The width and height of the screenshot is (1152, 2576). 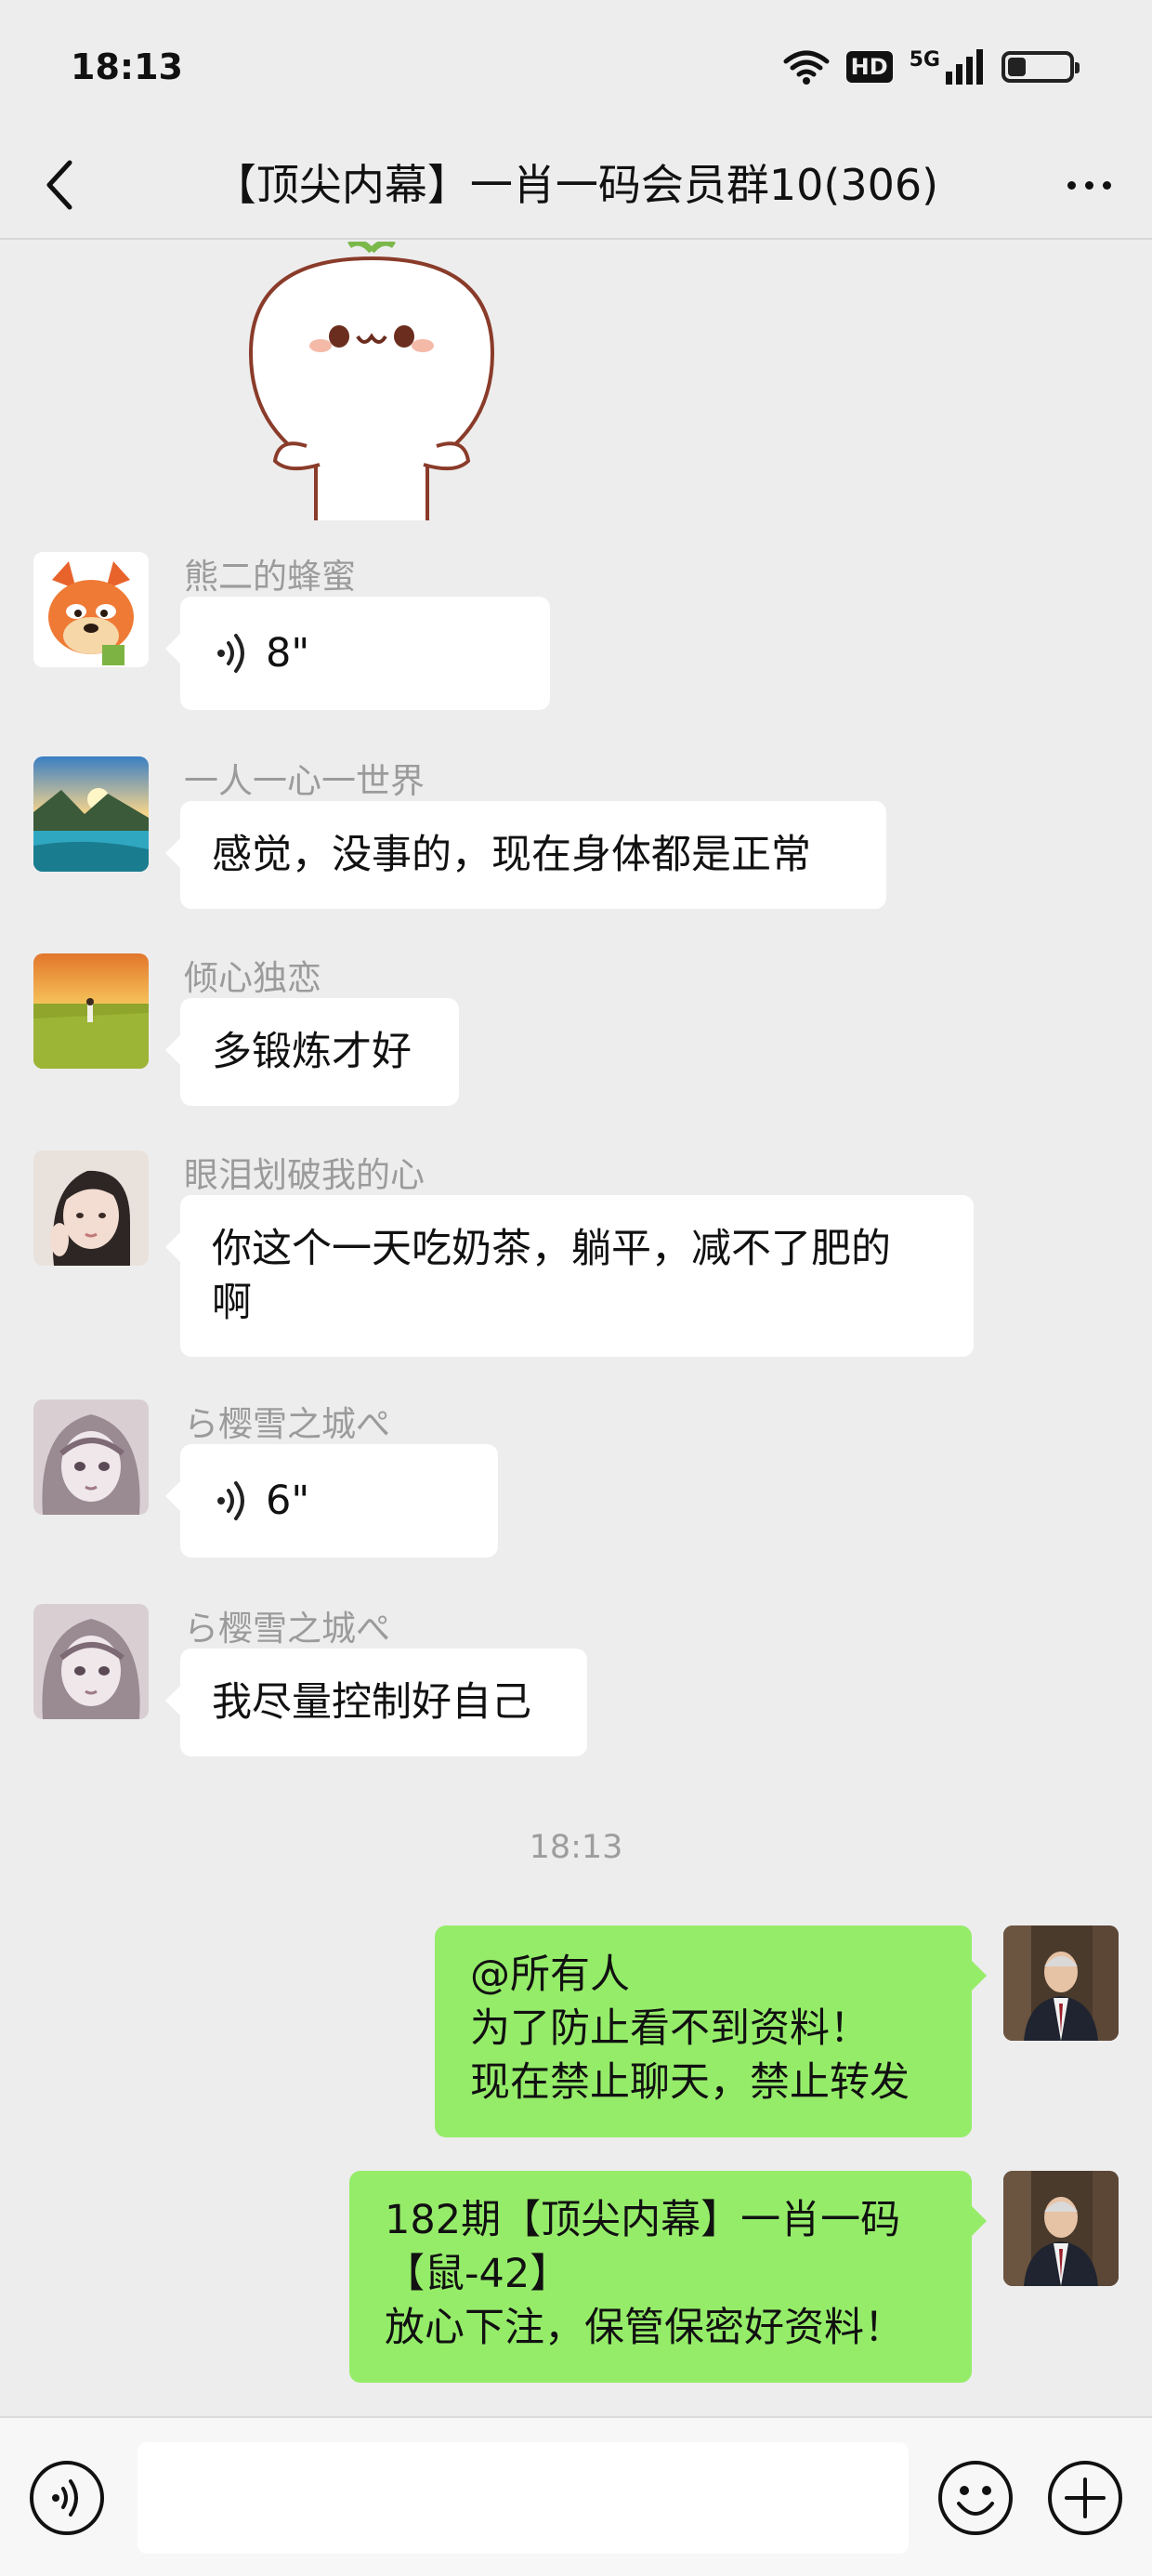 What do you see at coordinates (551, 1249) in the screenshot?
I see `message-text-line: 你这个一天吃奶茶，躺平，减不了肥的` at bounding box center [551, 1249].